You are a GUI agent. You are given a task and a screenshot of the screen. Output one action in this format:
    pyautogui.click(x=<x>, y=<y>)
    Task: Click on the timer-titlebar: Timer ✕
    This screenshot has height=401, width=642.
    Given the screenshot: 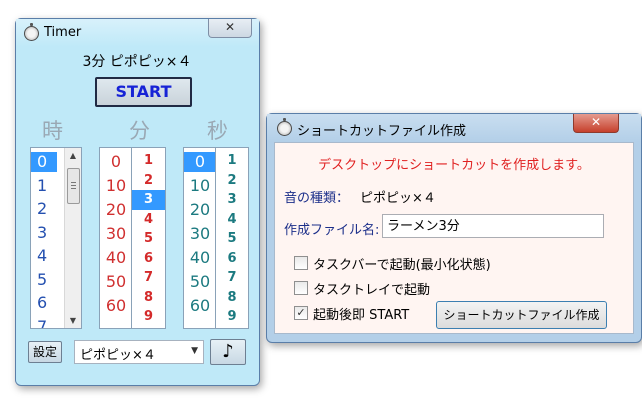 What is the action you would take?
    pyautogui.click(x=137, y=33)
    